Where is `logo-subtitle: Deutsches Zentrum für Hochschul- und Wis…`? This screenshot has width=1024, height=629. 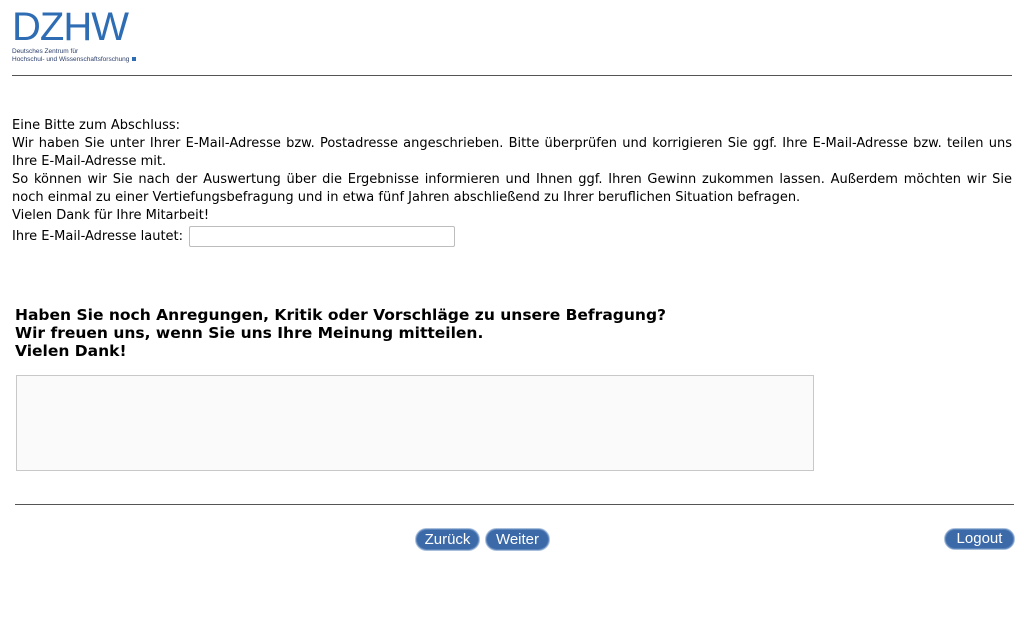 logo-subtitle: Deutsches Zentrum für Hochschul- und Wis… is located at coordinates (82, 56).